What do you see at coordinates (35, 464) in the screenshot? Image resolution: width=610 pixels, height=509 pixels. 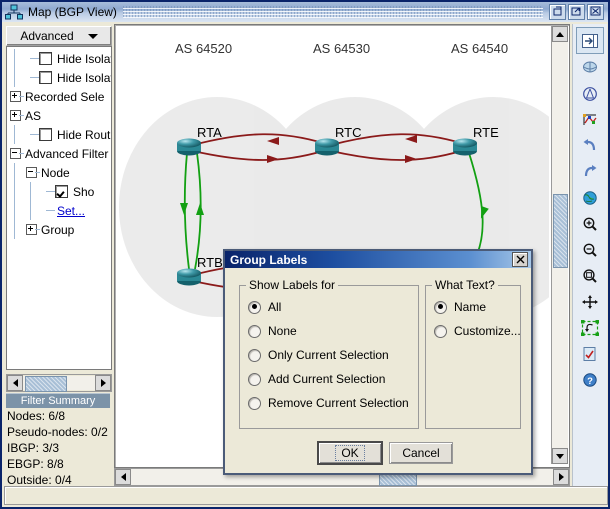 I see `filter-summary-line: EBGP: 8/8` at bounding box center [35, 464].